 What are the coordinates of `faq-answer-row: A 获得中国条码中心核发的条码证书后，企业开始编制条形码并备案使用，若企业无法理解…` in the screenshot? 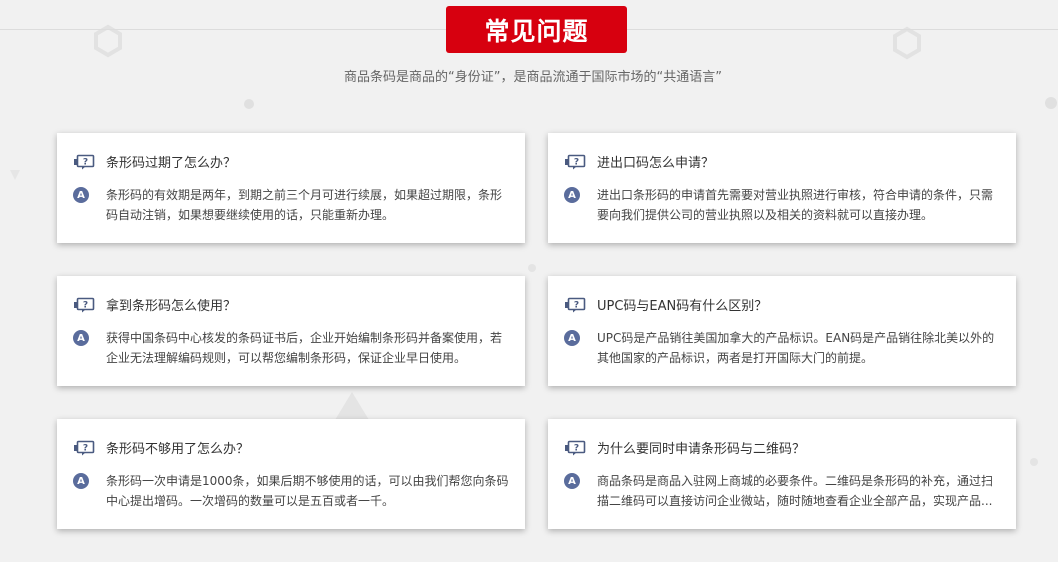 It's located at (291, 348).